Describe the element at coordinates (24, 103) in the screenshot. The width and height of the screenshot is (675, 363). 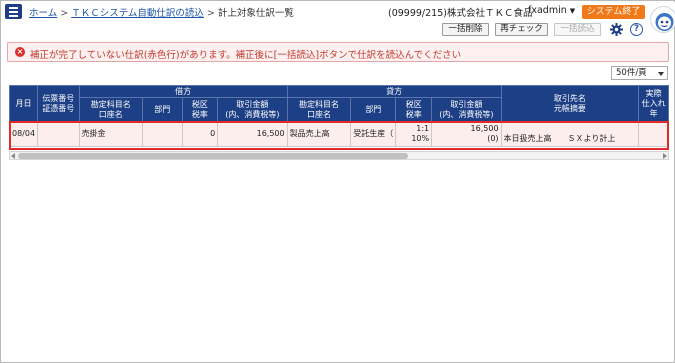
I see `column-header-date: 月日` at that location.